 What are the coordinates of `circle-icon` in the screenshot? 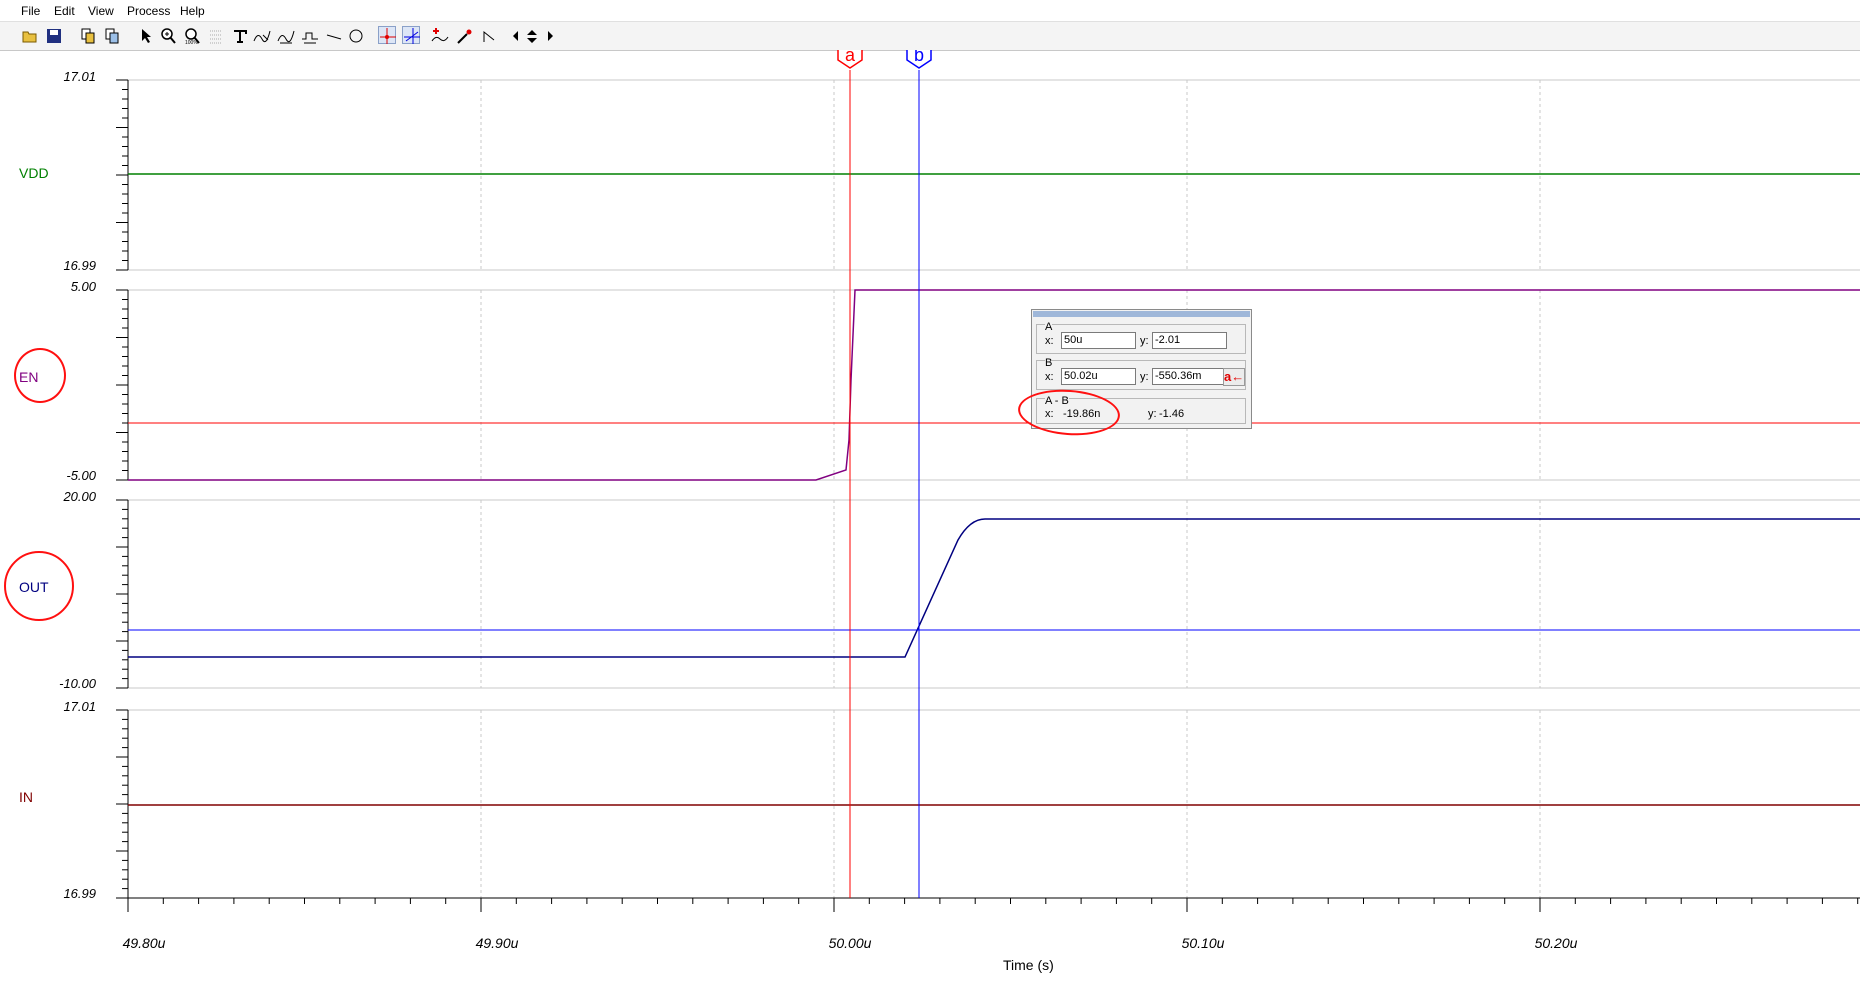 It's located at (355, 35).